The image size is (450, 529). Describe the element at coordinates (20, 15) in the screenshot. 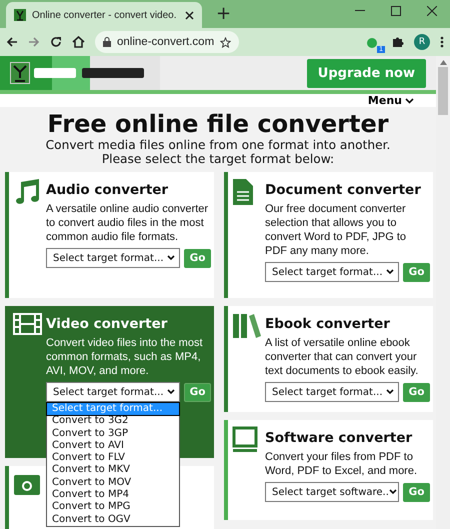

I see `site-favicon-icon` at that location.